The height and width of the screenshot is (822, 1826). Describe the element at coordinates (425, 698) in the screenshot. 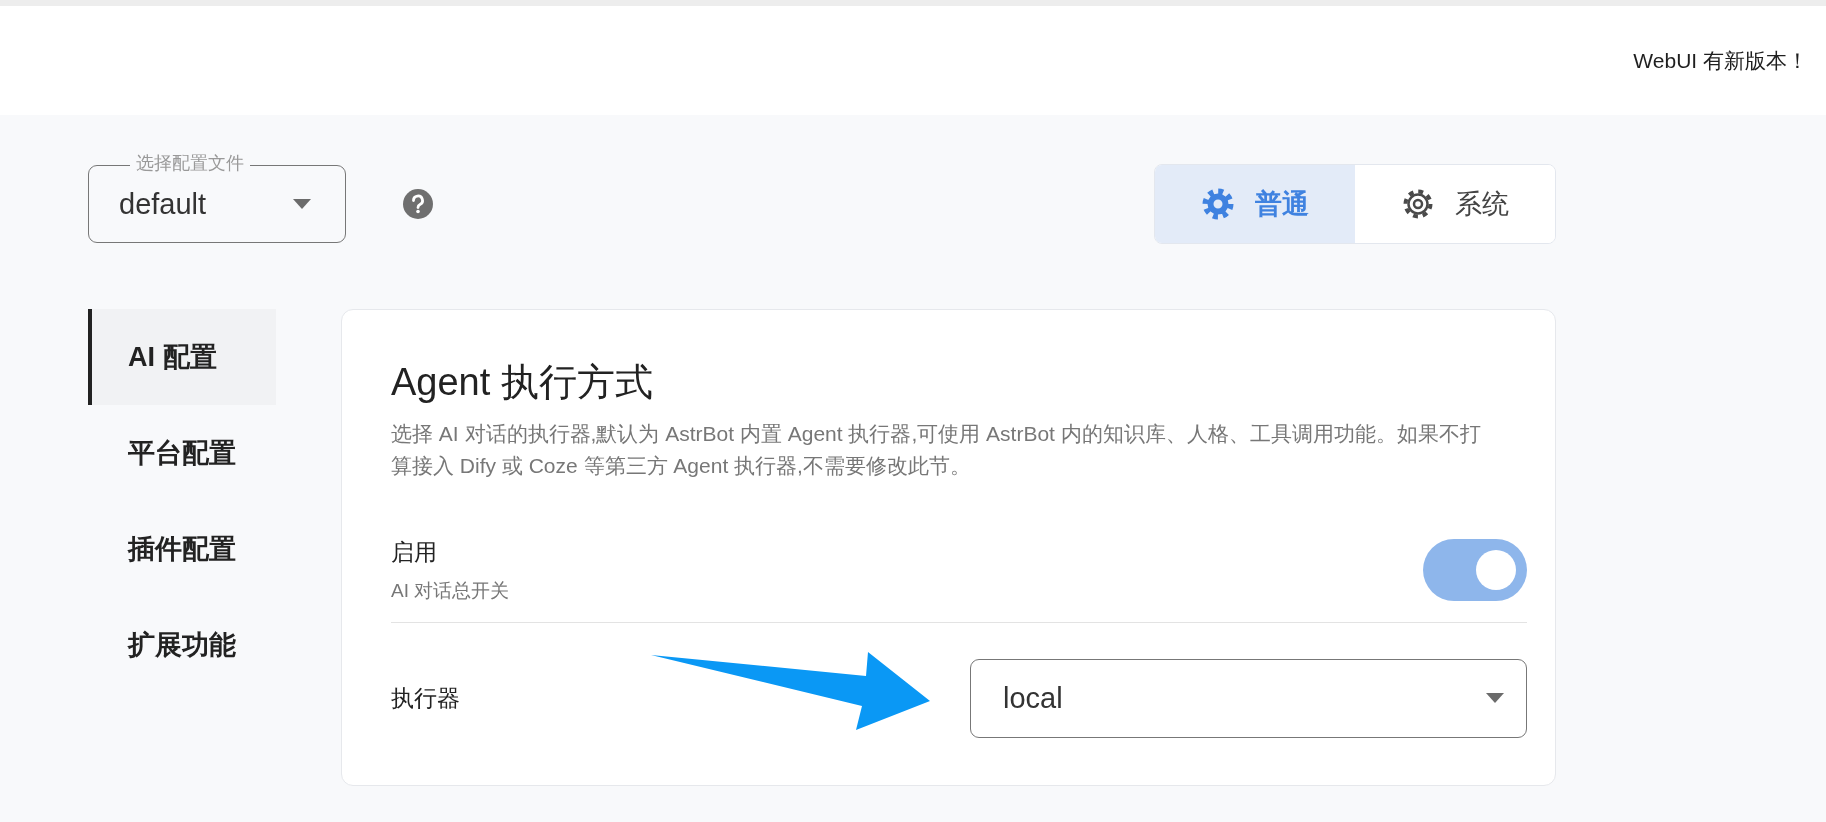

I see `setting-label: 执行器` at that location.